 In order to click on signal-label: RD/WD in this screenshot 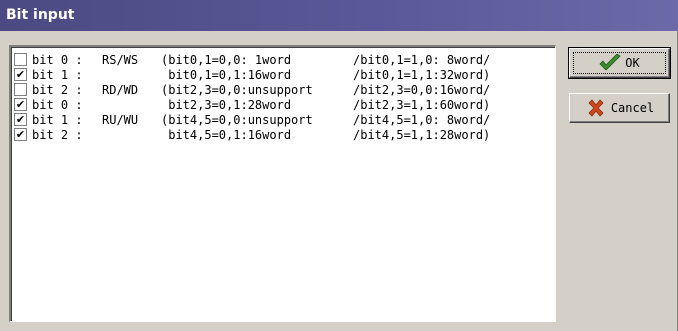, I will do `click(120, 89)`.